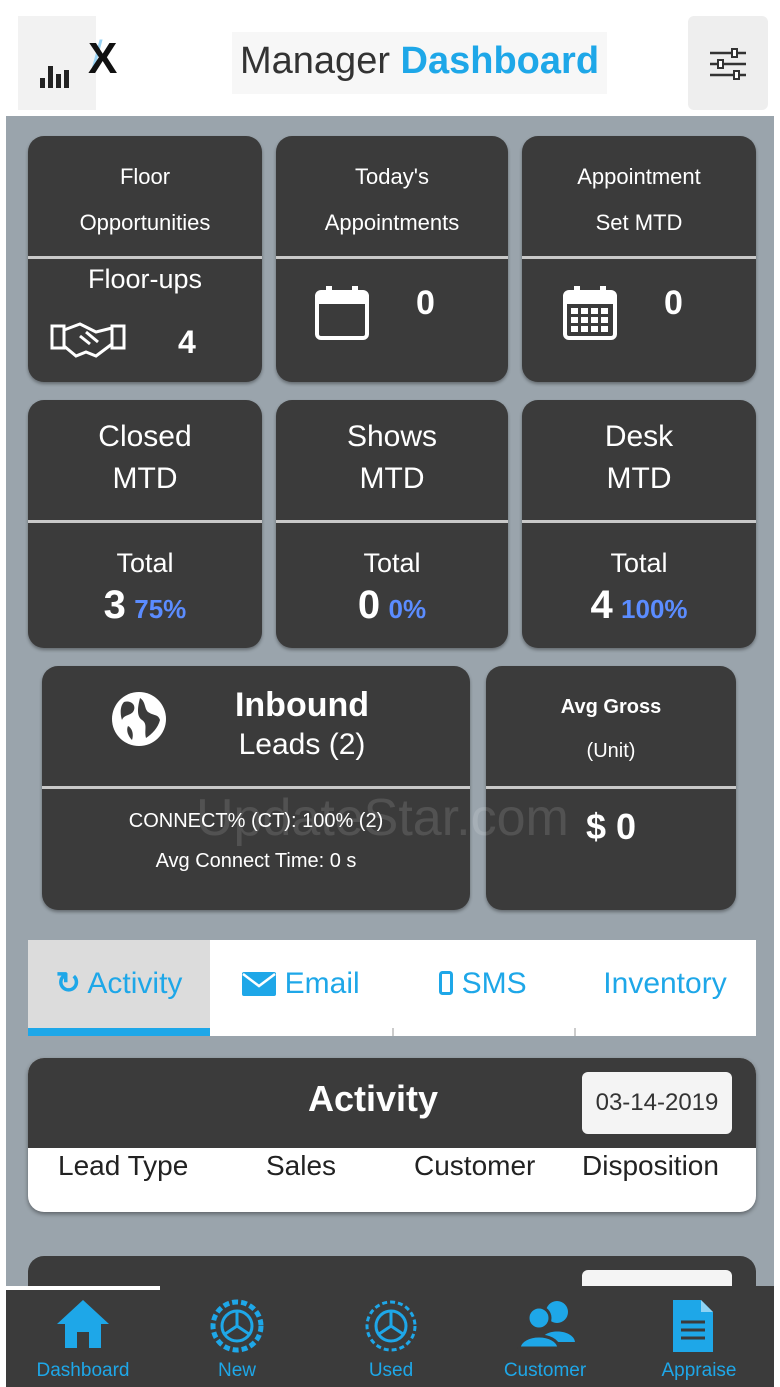 This screenshot has height=1387, width=780. What do you see at coordinates (639, 436) in the screenshot?
I see `tile-title-line1: Desk` at bounding box center [639, 436].